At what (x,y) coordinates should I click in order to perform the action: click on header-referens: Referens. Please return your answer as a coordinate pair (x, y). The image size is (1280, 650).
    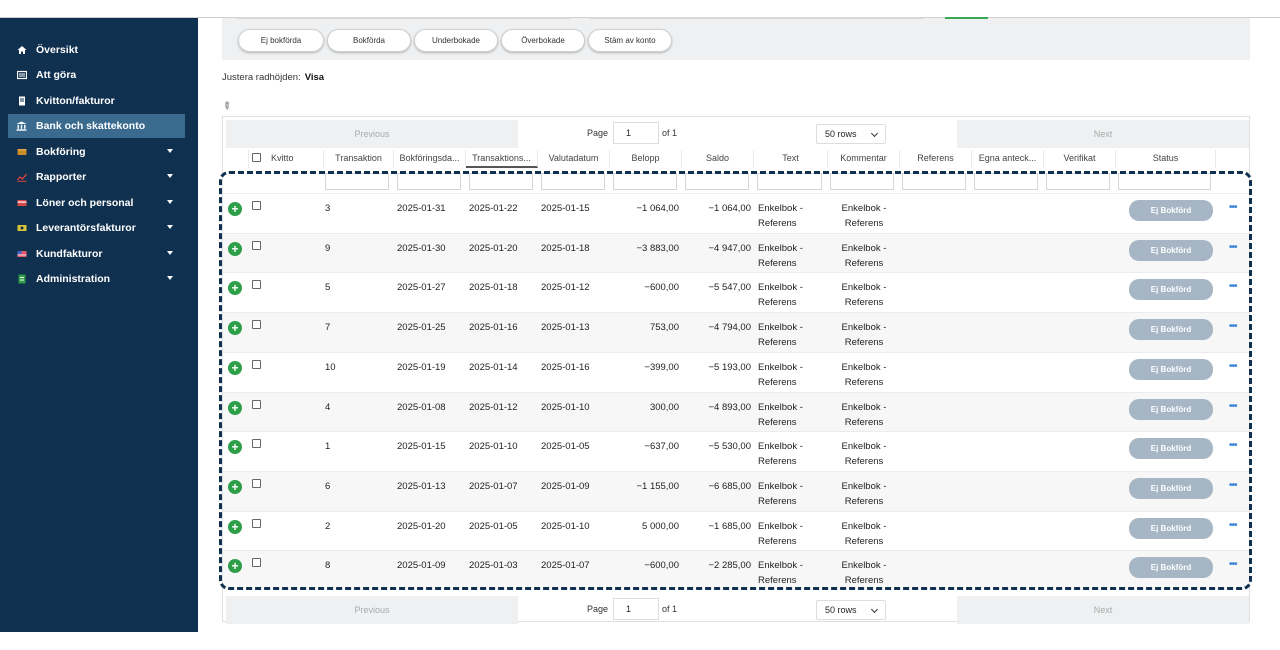
    Looking at the image, I should click on (936, 159).